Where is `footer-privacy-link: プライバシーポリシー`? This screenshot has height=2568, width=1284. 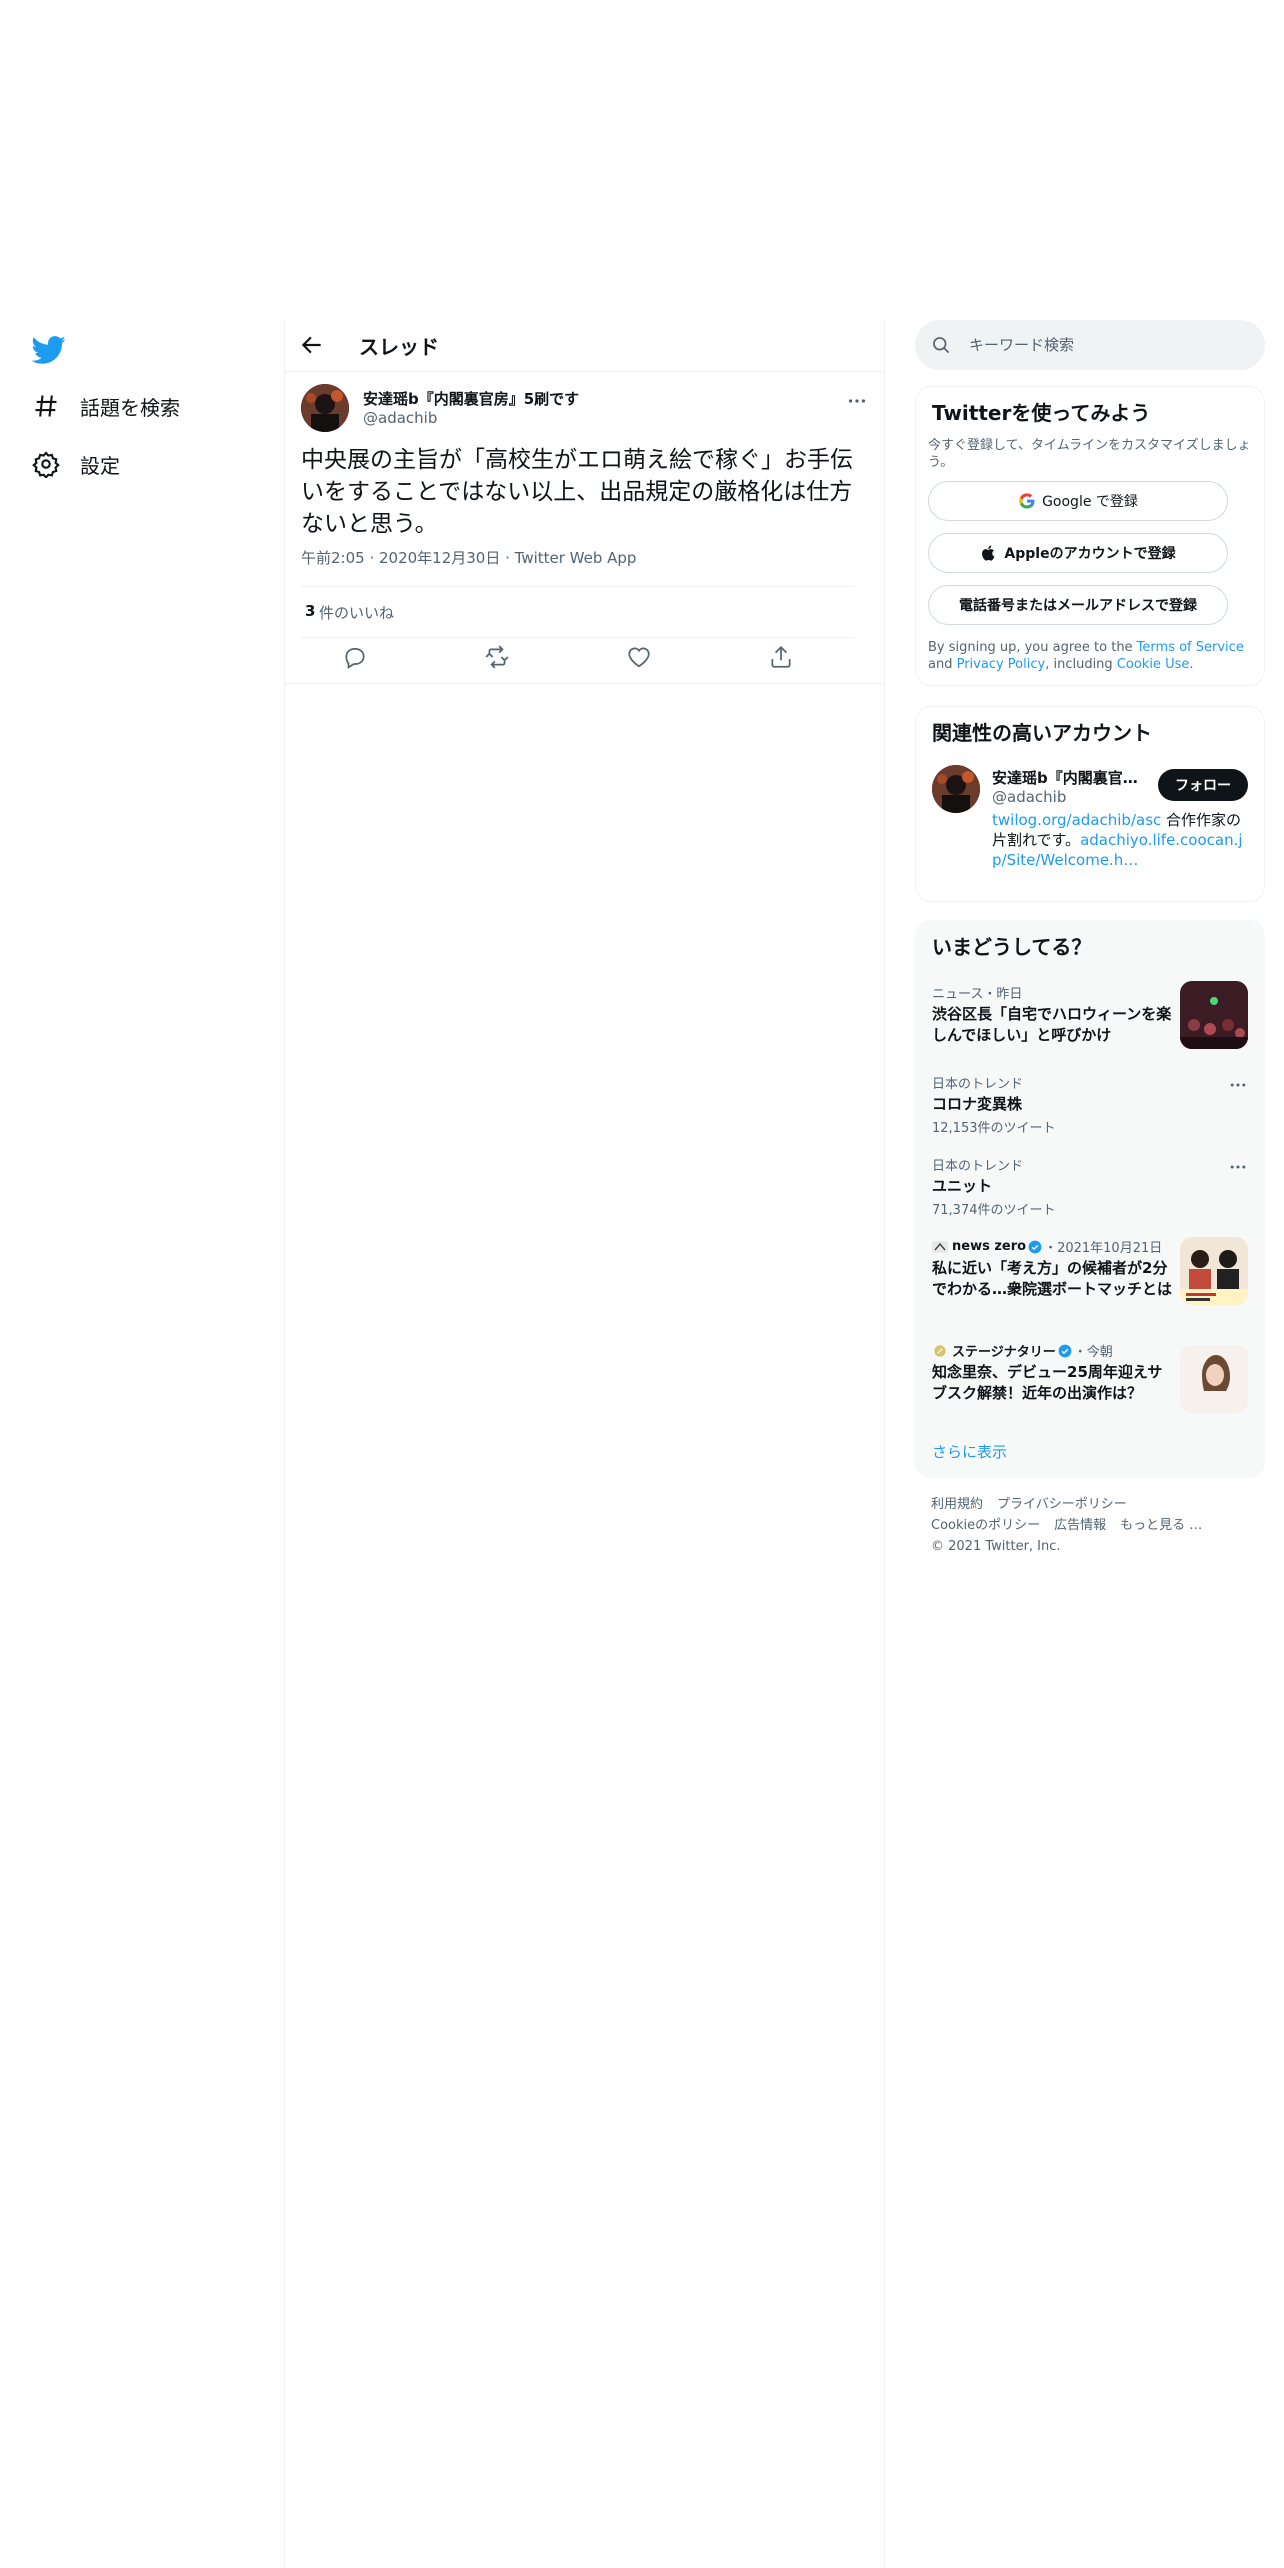
footer-privacy-link: プライバシーポリシー is located at coordinates (1062, 1504).